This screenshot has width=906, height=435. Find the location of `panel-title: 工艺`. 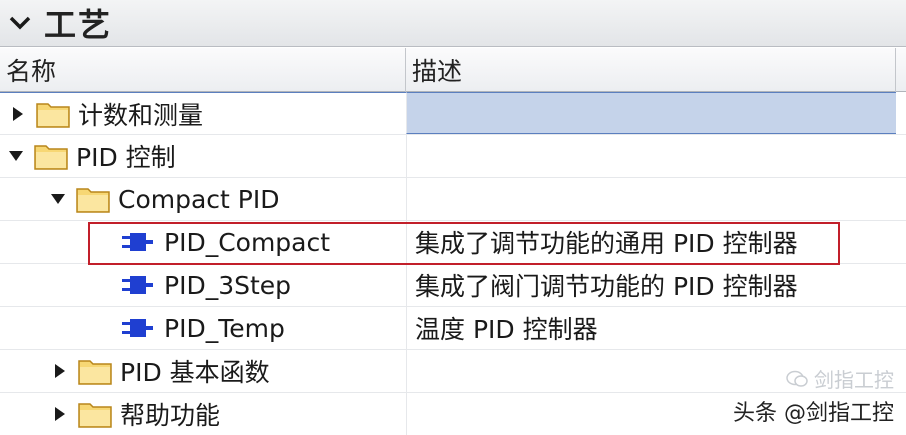

panel-title: 工艺 is located at coordinates (78, 25).